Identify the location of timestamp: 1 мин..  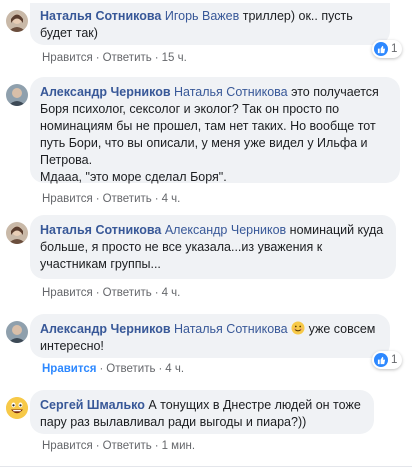
(178, 446).